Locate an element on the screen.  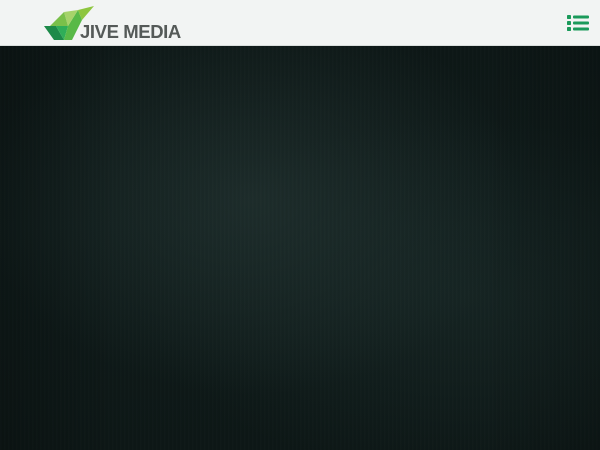
site-header: JIVE MEDIA is located at coordinates (300, 23).